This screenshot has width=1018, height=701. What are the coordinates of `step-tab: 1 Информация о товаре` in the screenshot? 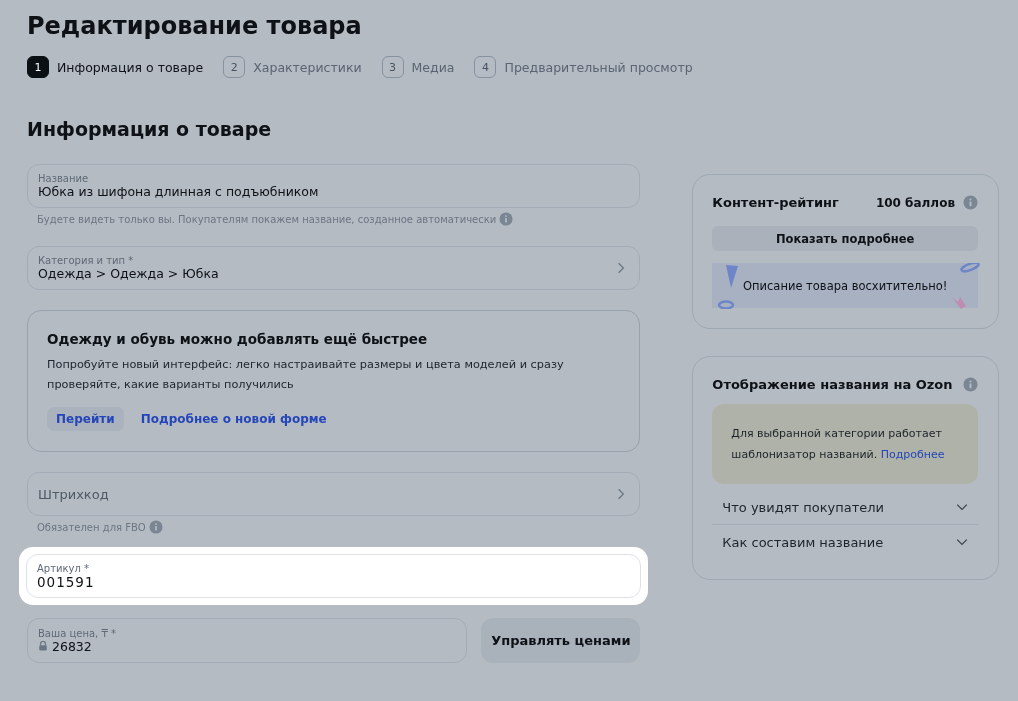 It's located at (115, 67).